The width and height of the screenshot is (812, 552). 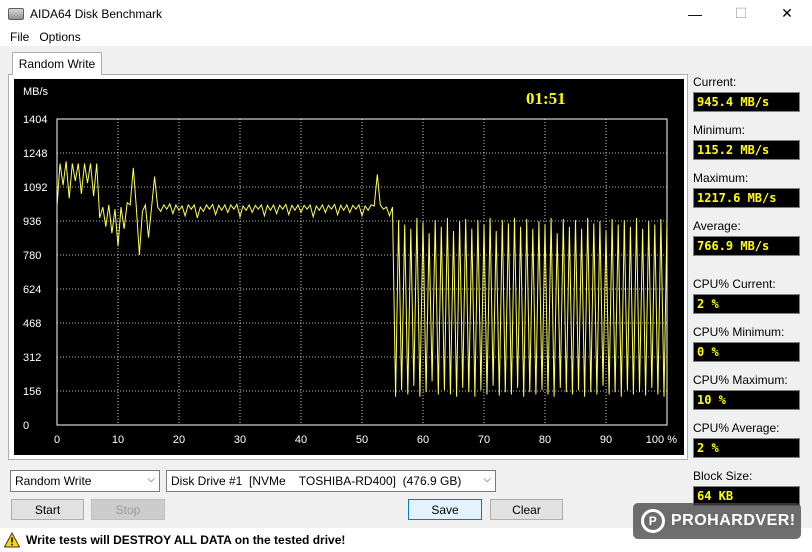 I want to click on y-tick-label: 1248, so click(x=35, y=154).